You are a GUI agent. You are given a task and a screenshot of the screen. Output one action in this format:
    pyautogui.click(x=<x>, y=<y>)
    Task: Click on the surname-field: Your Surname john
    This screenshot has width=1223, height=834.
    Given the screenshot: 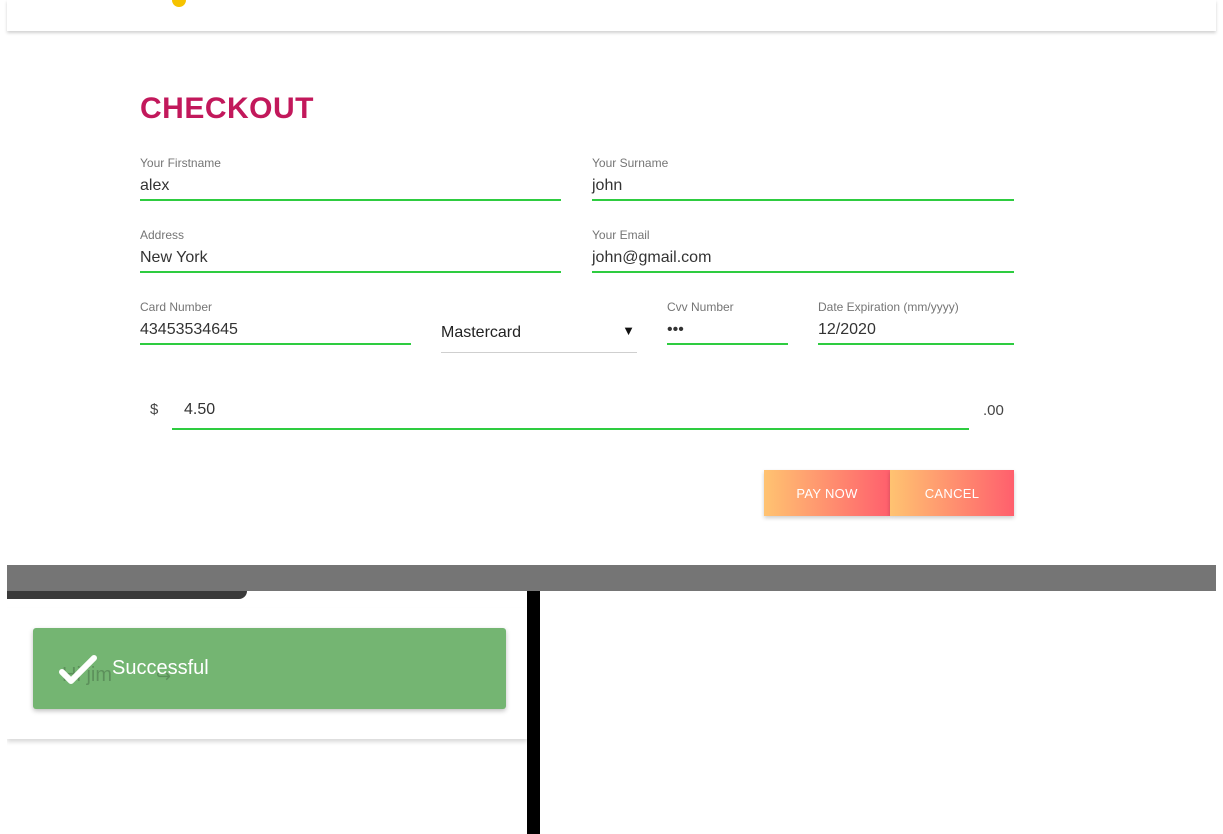 What is the action you would take?
    pyautogui.click(x=803, y=178)
    